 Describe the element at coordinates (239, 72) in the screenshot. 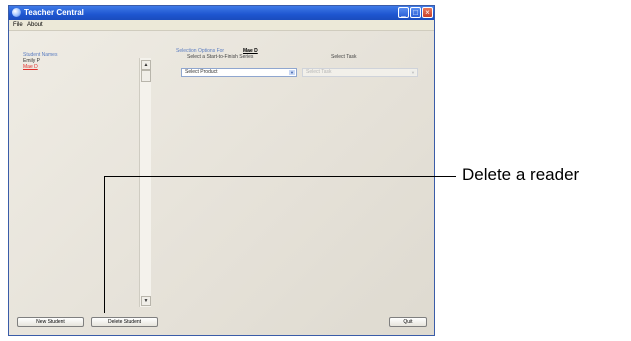

I see `select-product-dropdown: Select Product ▼` at that location.